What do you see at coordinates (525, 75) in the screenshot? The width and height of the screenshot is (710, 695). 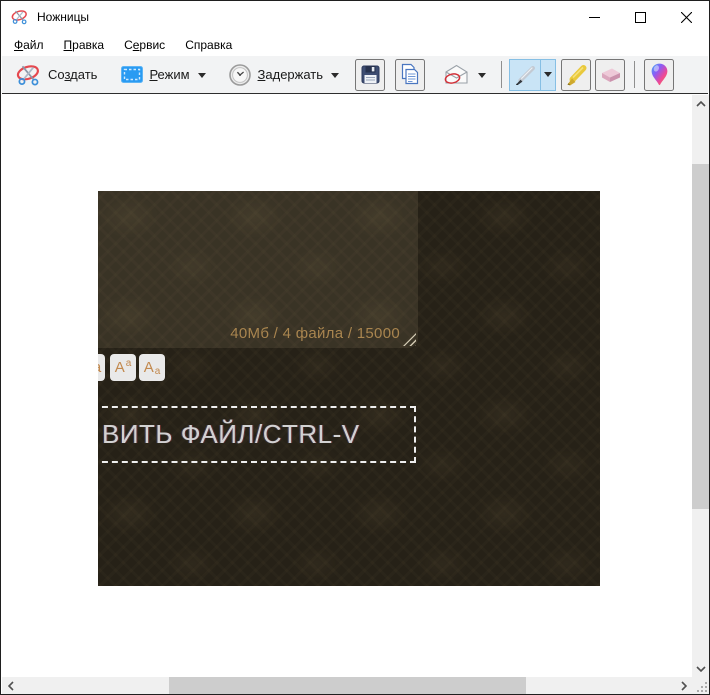 I see `pen-icon` at bounding box center [525, 75].